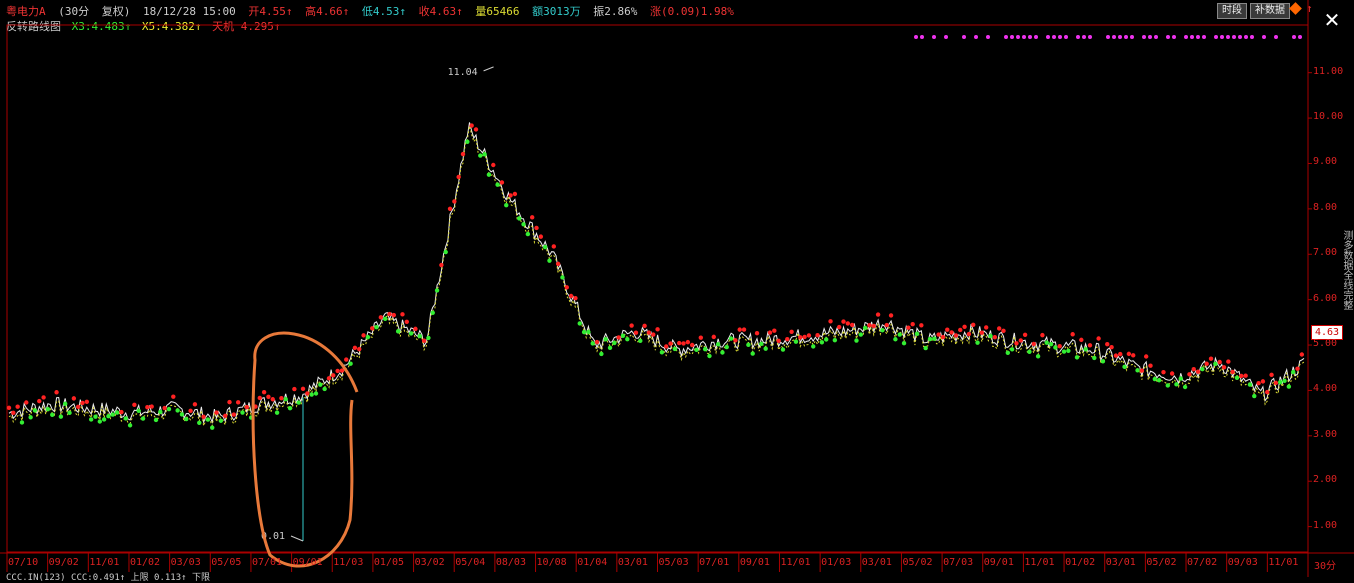 This screenshot has width=1354, height=583. What do you see at coordinates (23, 562) in the screenshot?
I see `x-tick-label: 07/10` at bounding box center [23, 562].